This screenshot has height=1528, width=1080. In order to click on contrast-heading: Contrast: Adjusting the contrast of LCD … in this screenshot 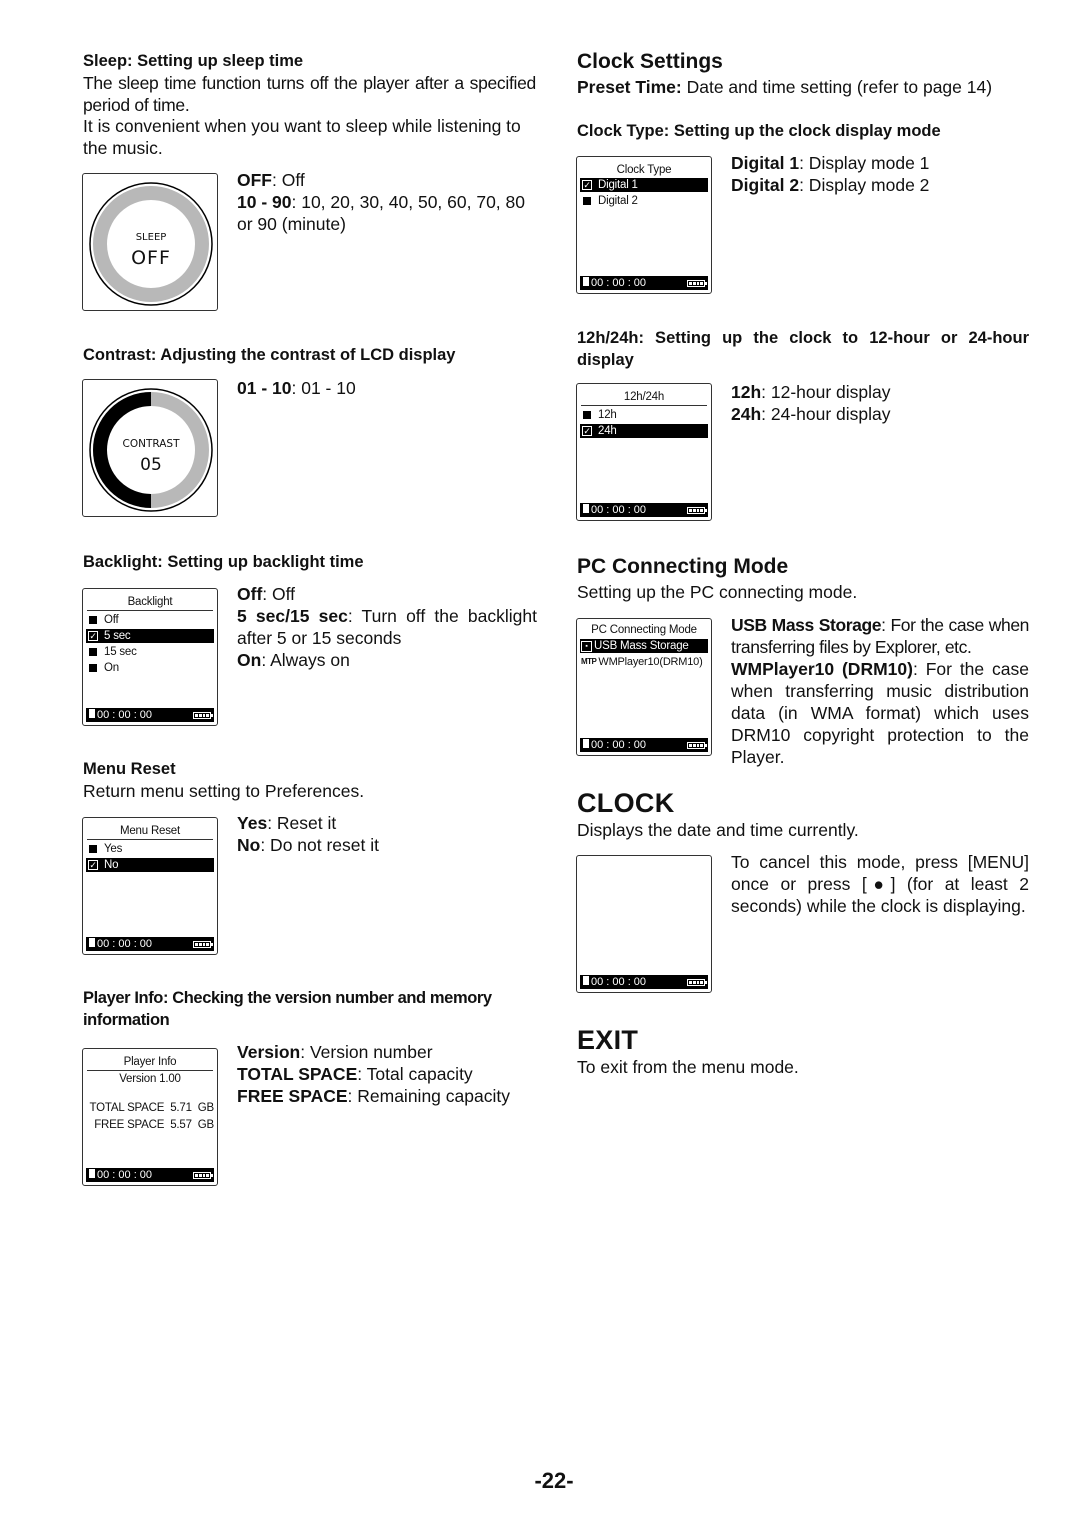, I will do `click(269, 355)`.